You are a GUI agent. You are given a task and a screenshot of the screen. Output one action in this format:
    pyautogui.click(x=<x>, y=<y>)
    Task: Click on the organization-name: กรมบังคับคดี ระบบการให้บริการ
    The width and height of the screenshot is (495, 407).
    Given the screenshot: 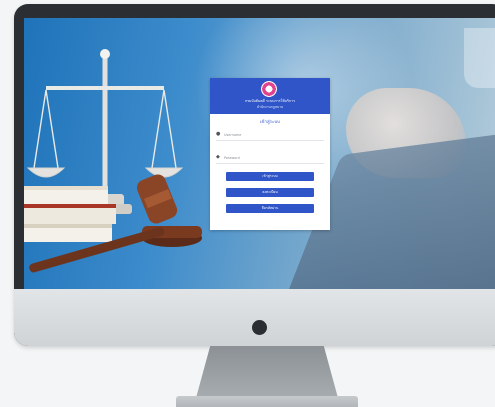 What is the action you would take?
    pyautogui.click(x=270, y=101)
    